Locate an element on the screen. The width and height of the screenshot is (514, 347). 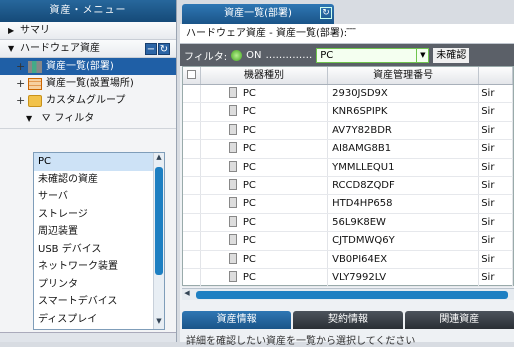
filter-item: 未確認の資産 is located at coordinates (99, 180).